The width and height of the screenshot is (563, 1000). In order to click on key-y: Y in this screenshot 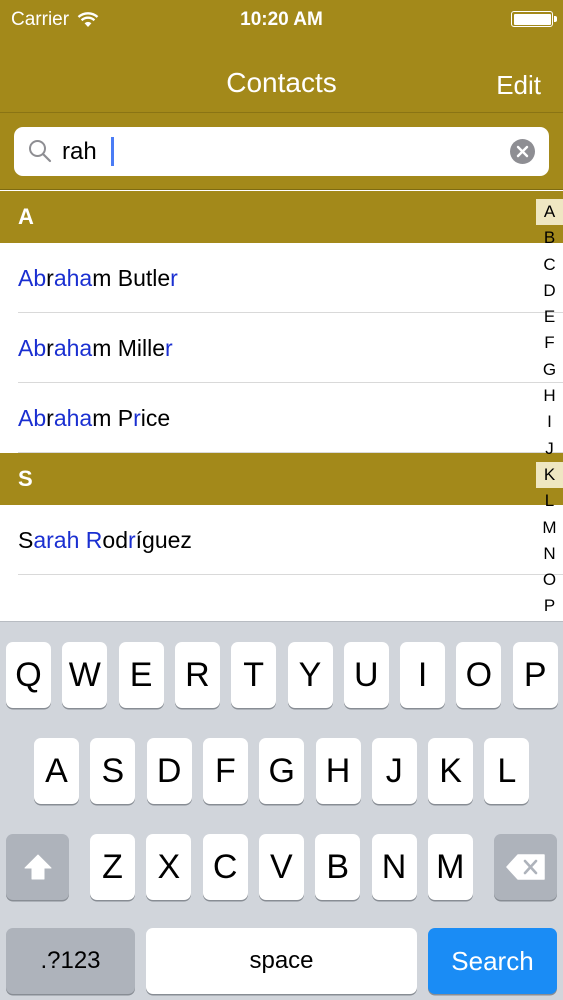, I will do `click(310, 675)`.